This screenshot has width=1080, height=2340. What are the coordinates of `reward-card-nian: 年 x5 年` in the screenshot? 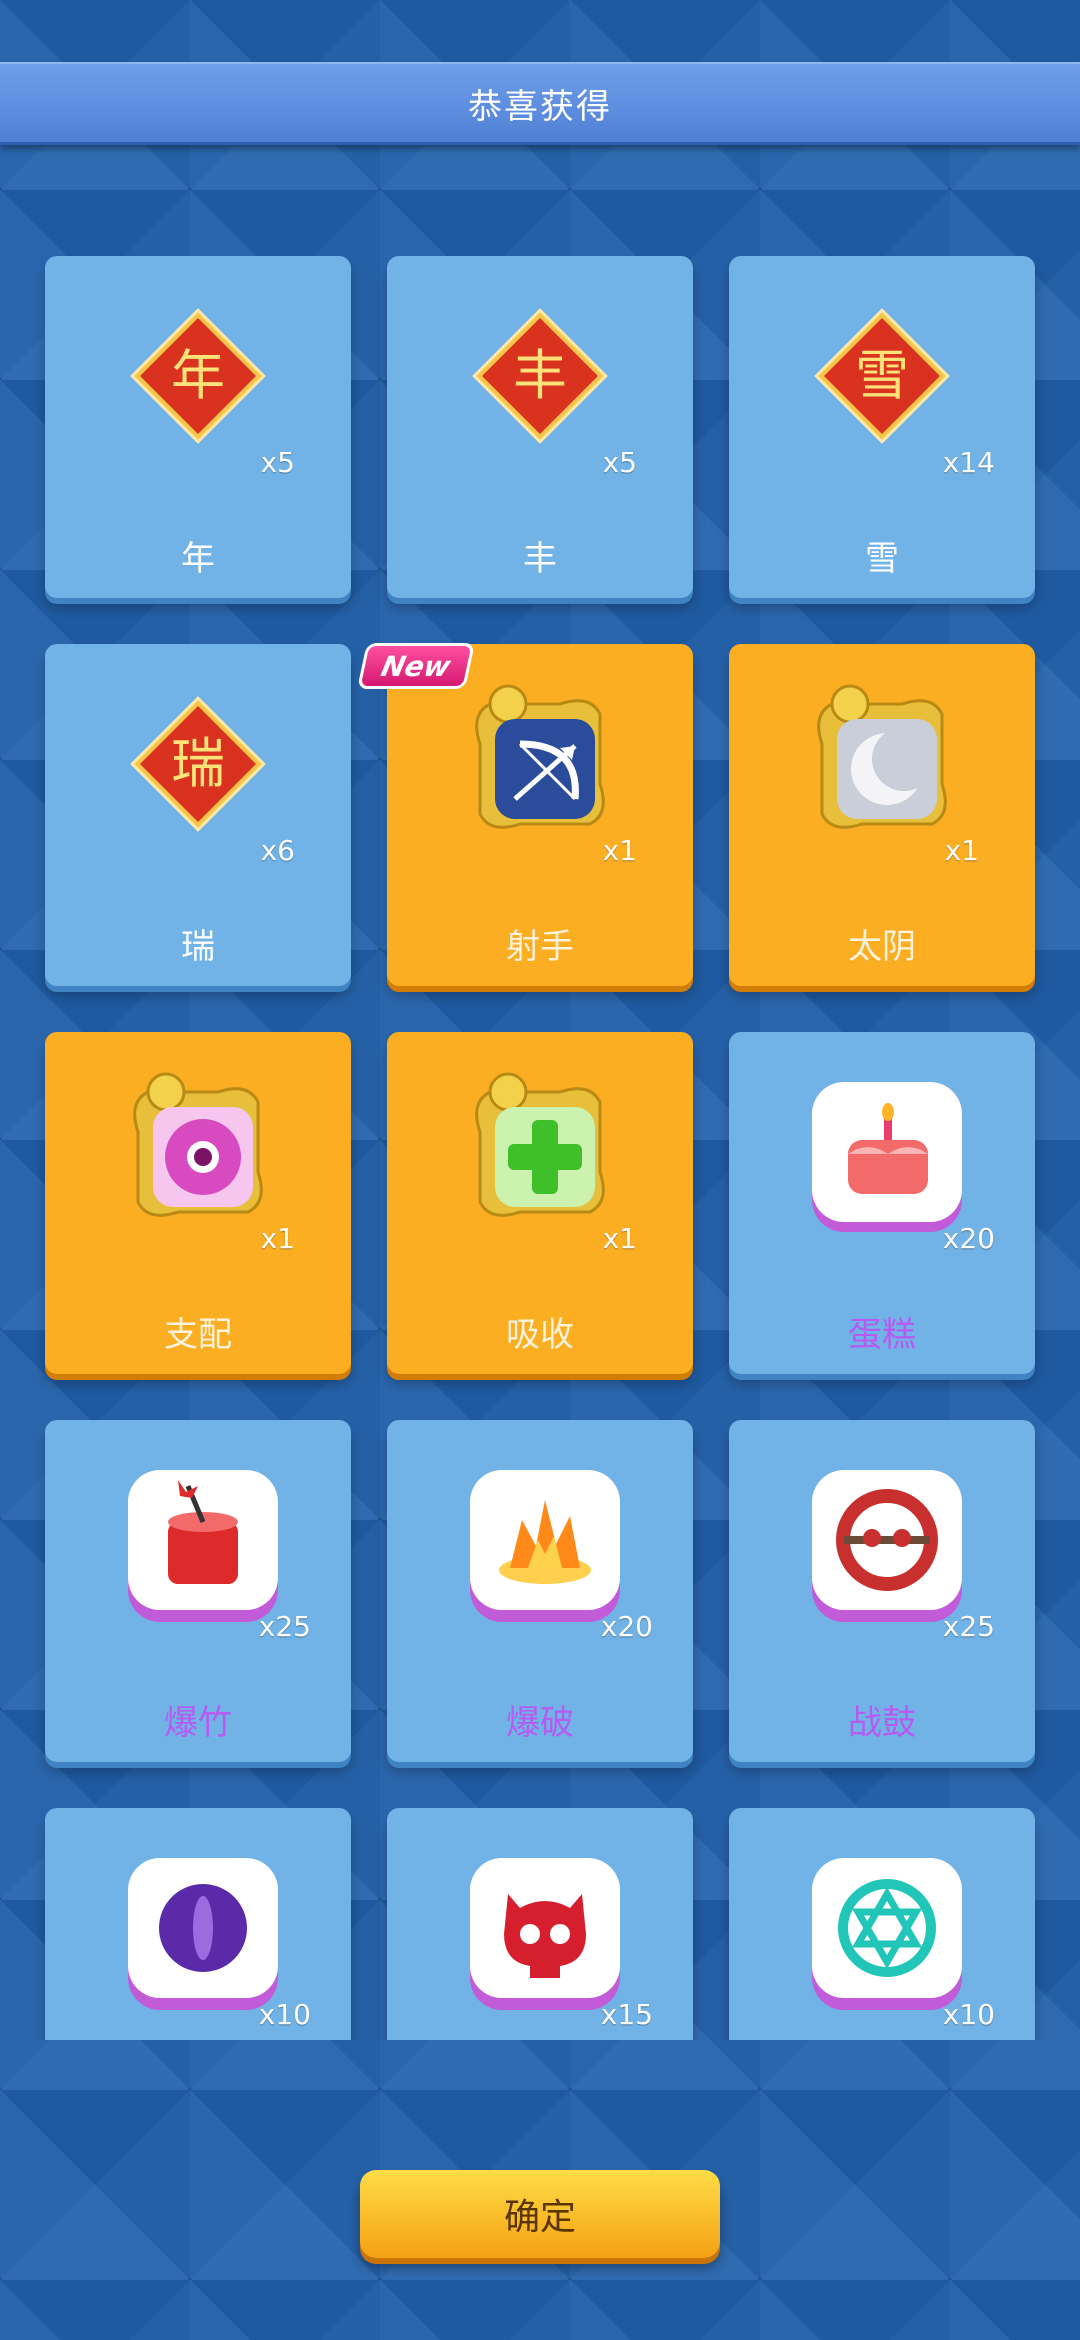 It's located at (198, 427).